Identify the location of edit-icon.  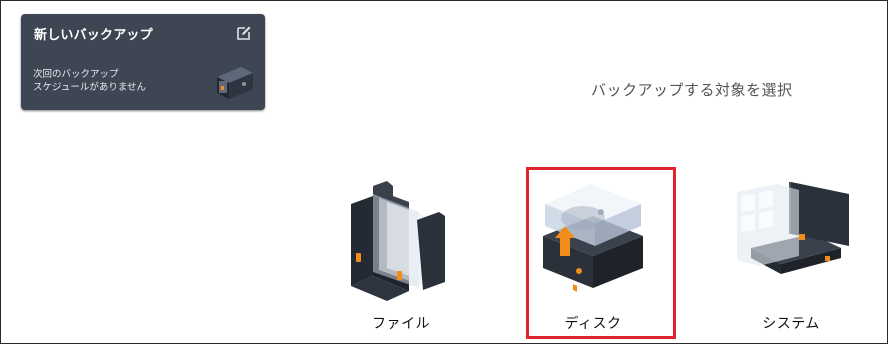
(244, 33).